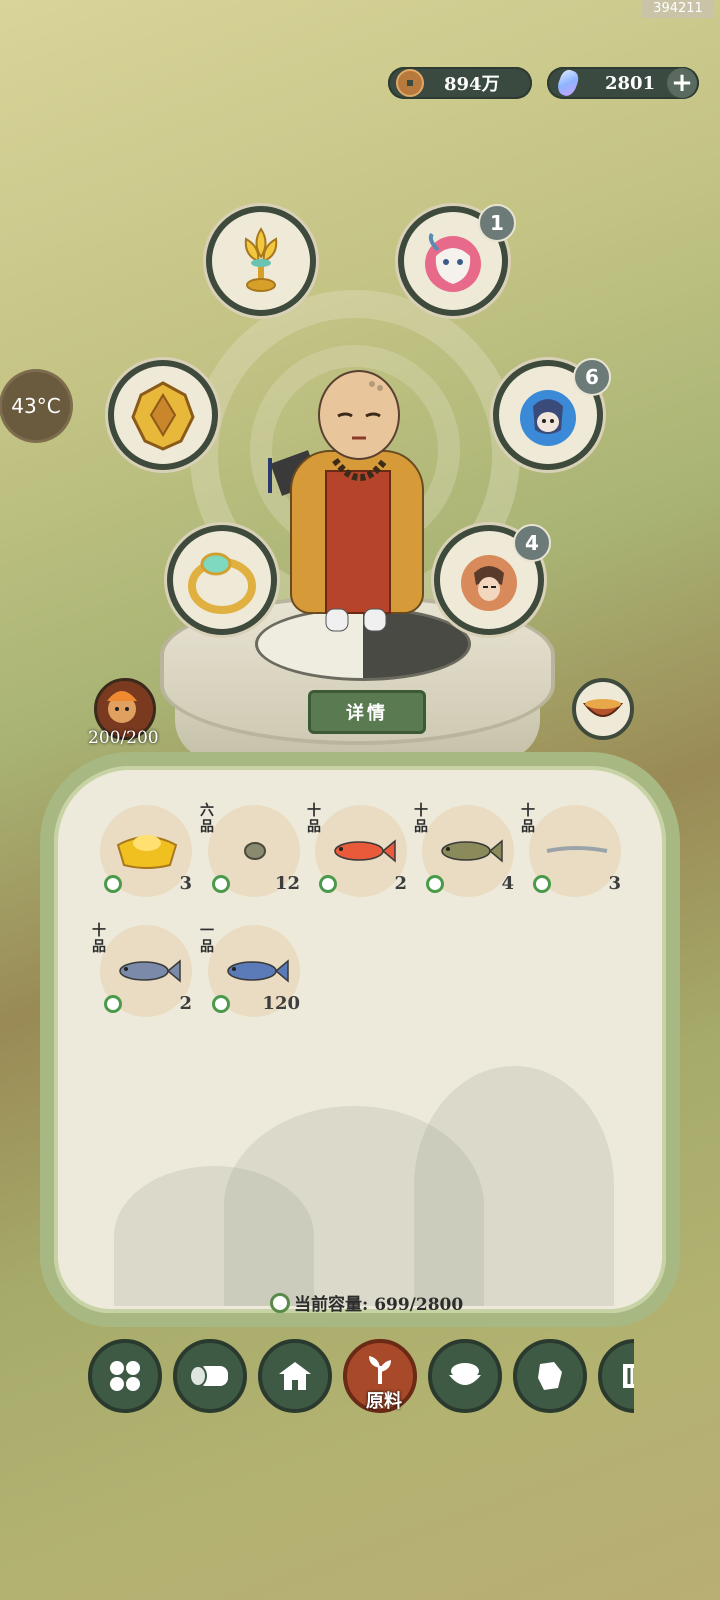 The height and width of the screenshot is (1600, 720). I want to click on inventory-item: 六品 12, so click(250, 850).